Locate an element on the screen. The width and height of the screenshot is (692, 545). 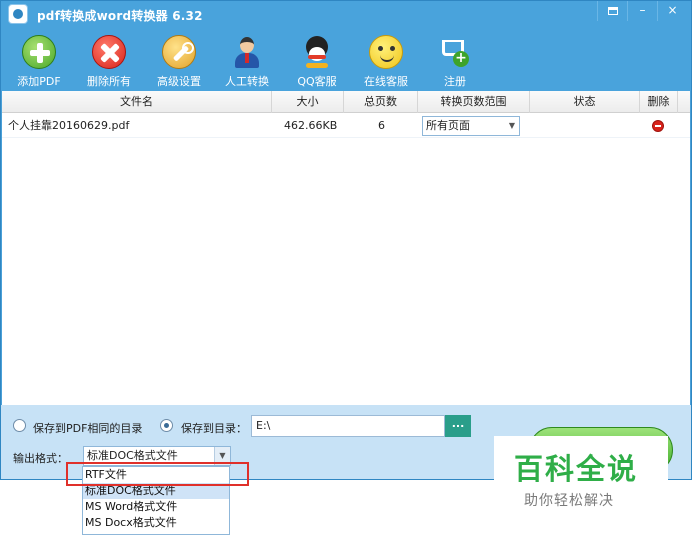
output-format-value: 标准DOC格式文件 is located at coordinates (132, 455).